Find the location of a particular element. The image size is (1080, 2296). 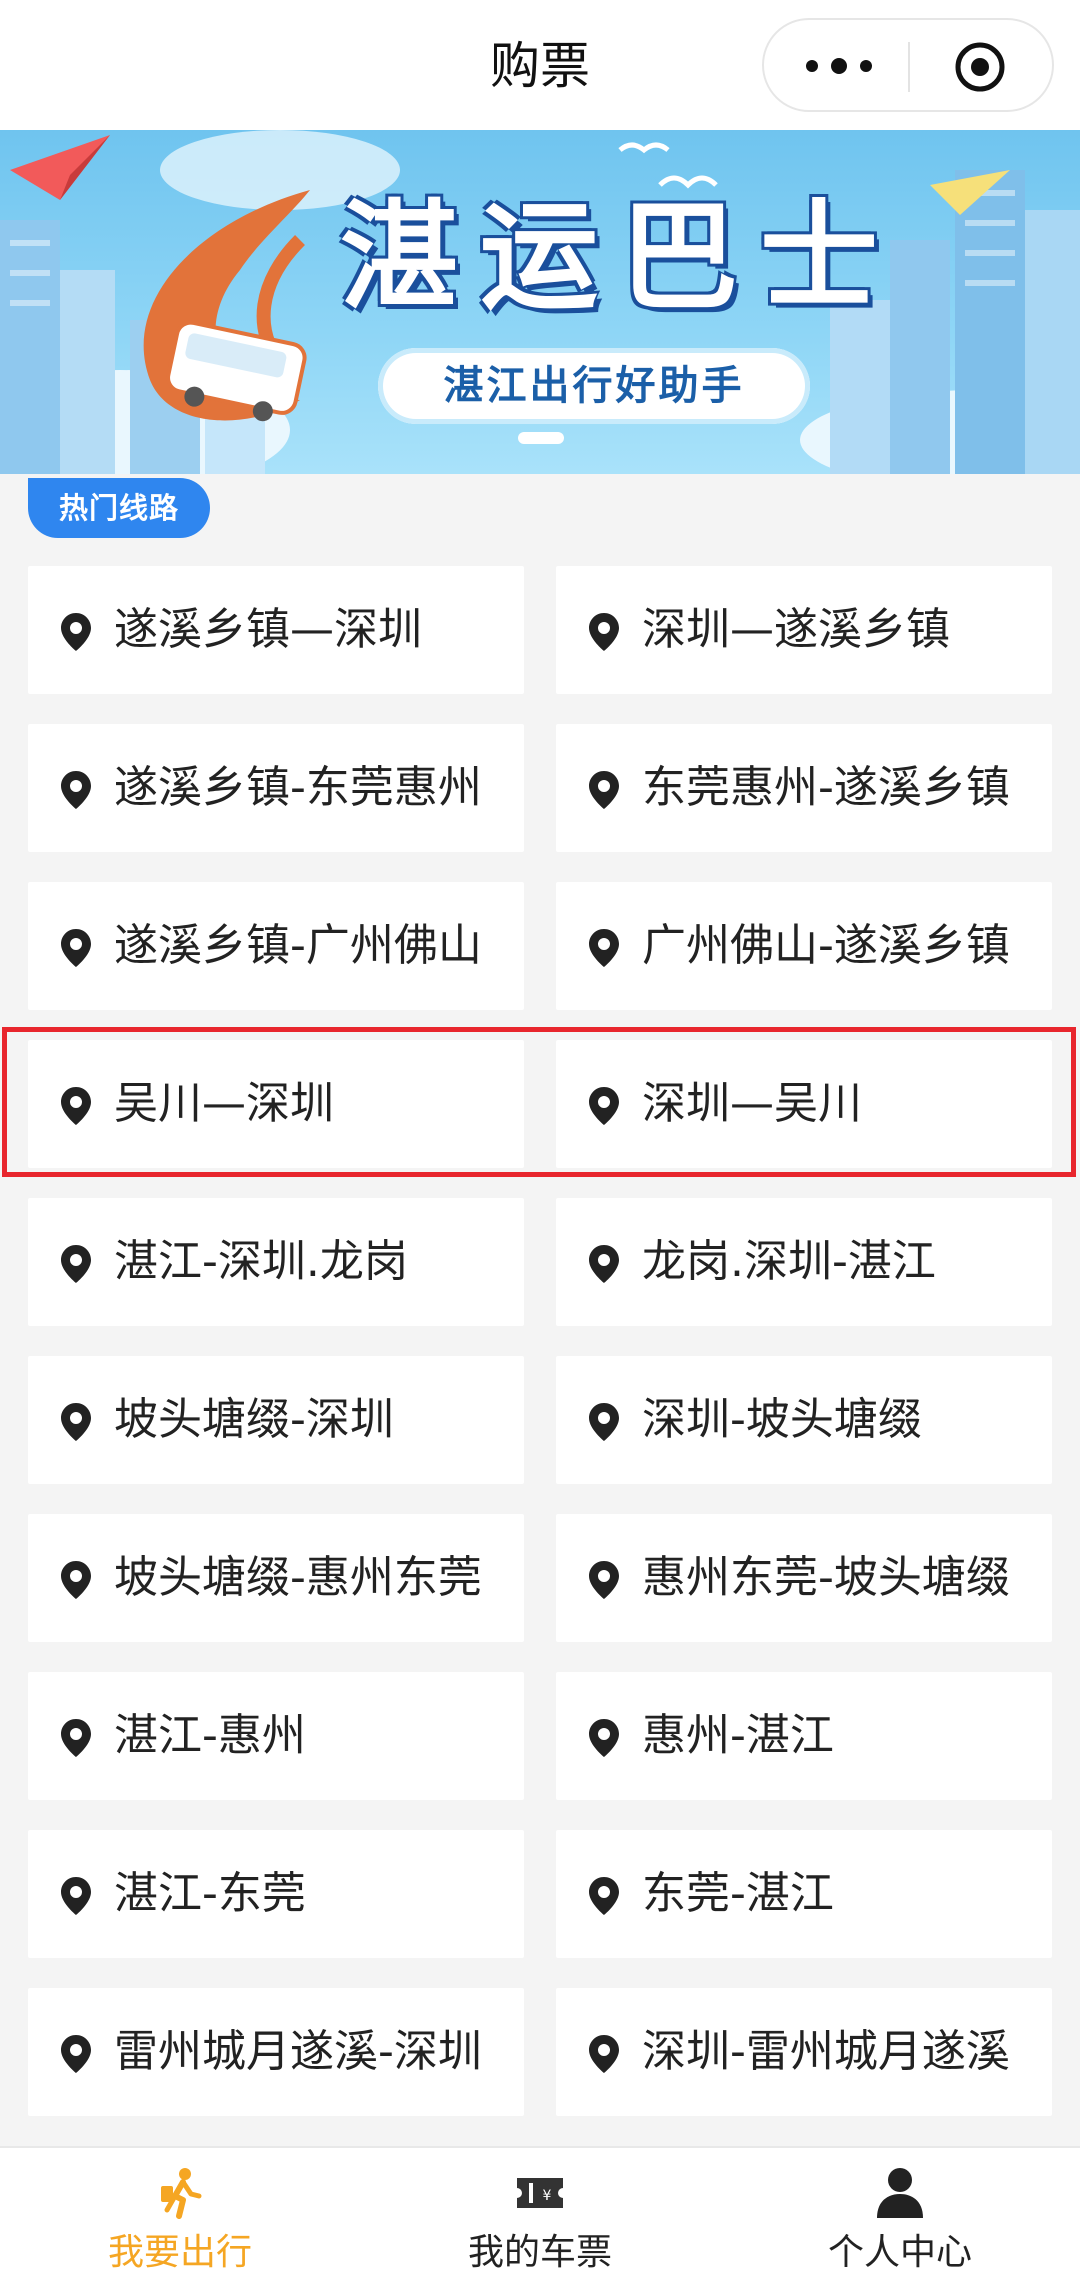

route-label: 吴川—深圳 is located at coordinates (224, 1103).